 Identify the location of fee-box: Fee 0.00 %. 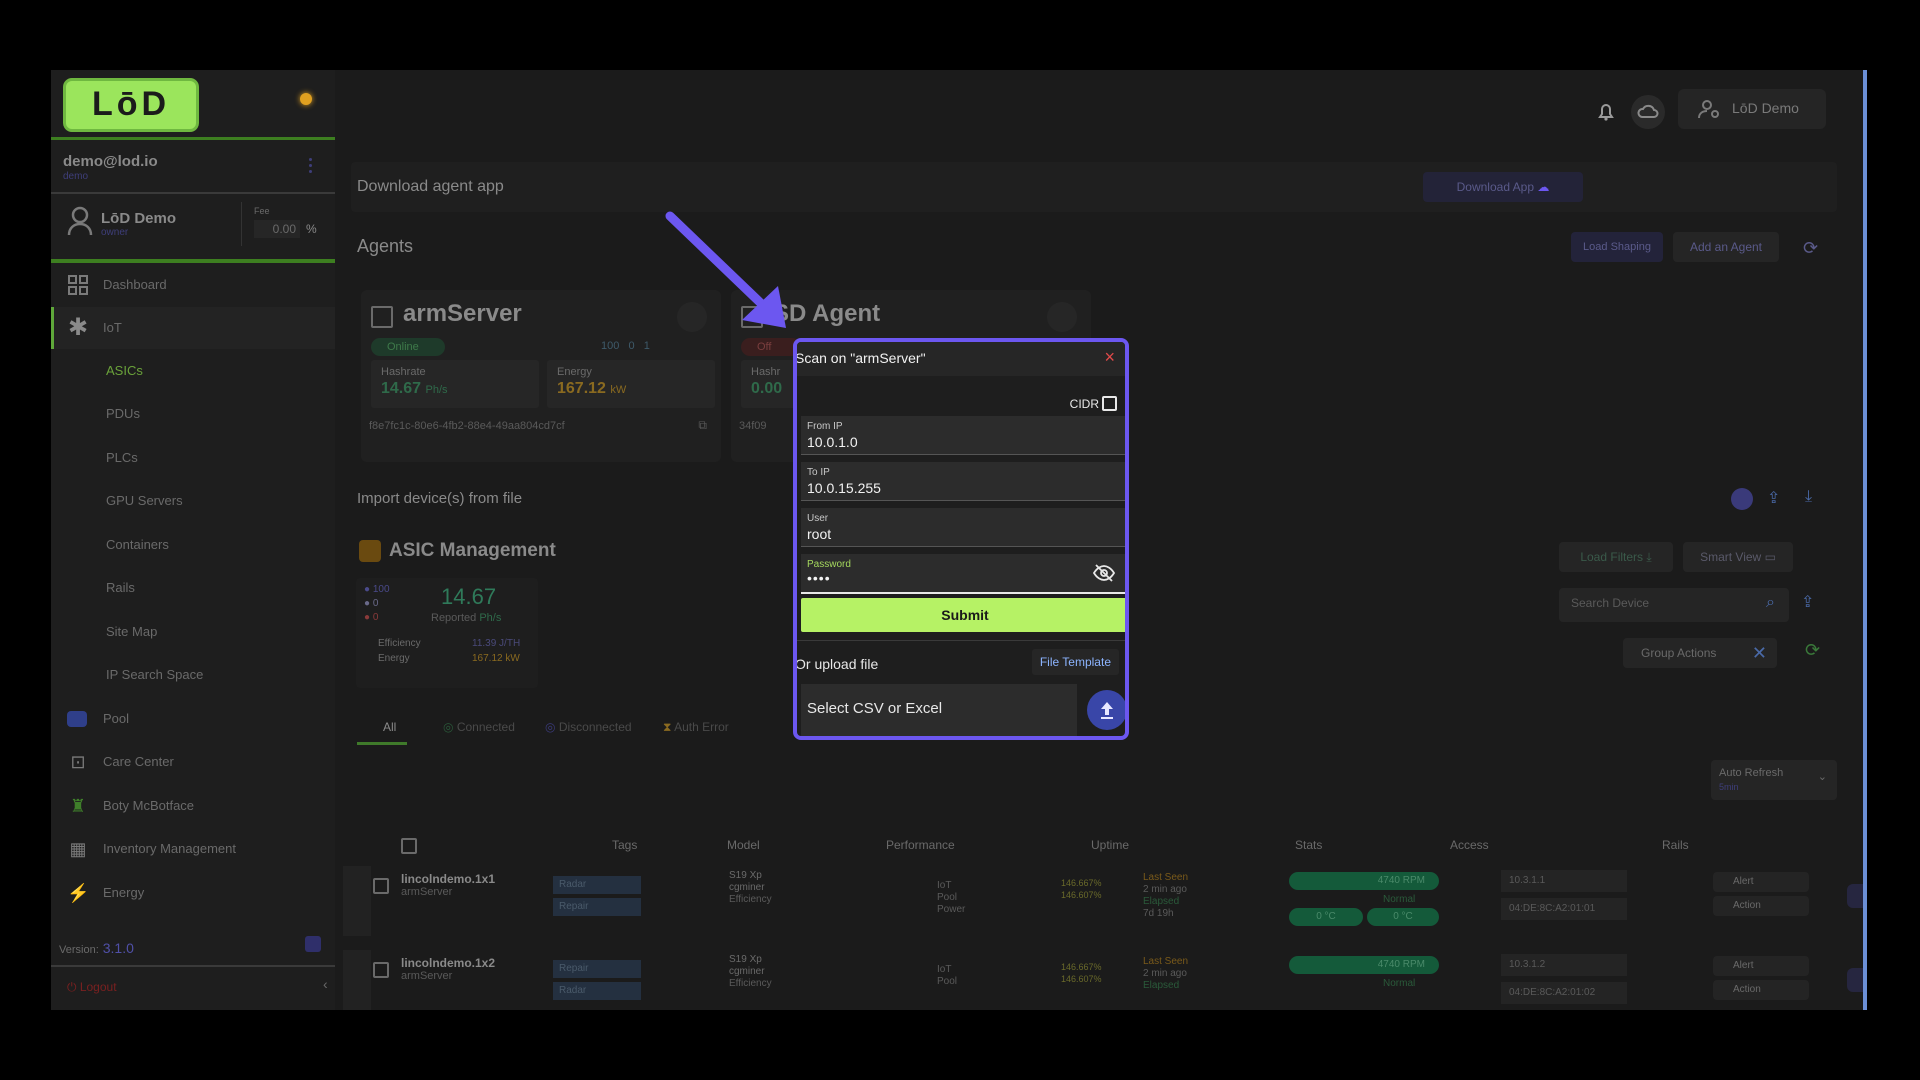
(279, 224).